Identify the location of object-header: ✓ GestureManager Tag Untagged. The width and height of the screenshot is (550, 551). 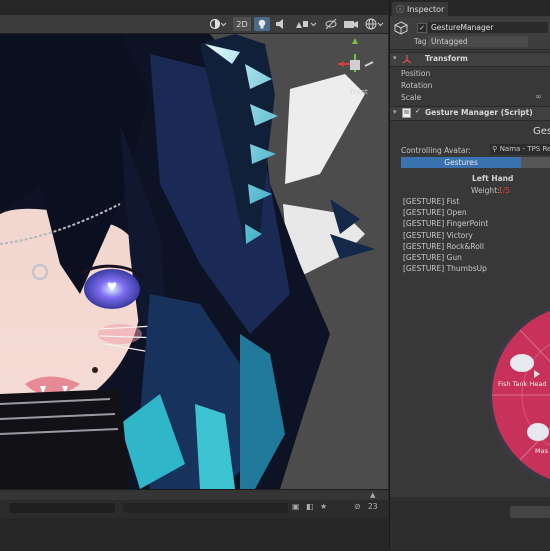
(470, 33).